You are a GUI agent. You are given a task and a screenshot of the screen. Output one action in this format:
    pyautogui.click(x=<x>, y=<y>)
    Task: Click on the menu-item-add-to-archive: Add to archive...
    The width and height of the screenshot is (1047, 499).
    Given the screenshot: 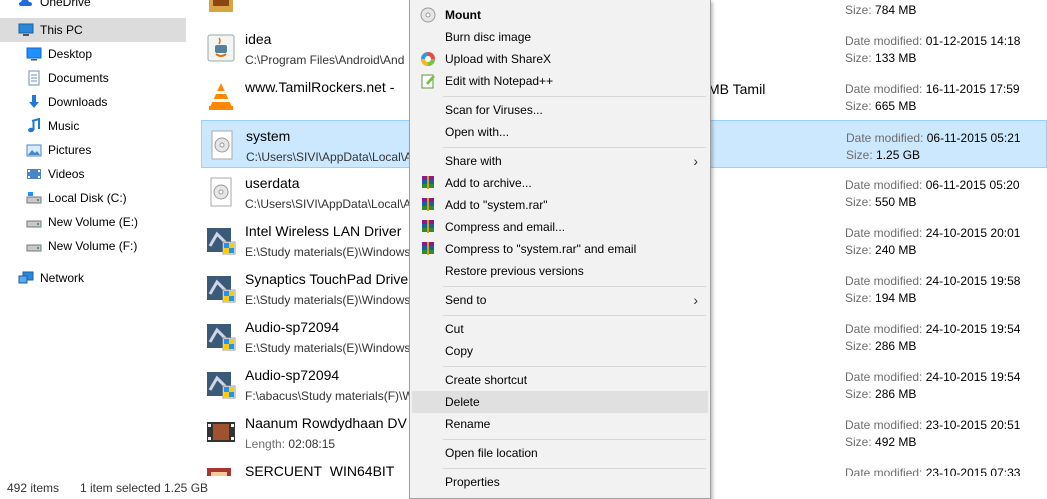 What is the action you would take?
    pyautogui.click(x=560, y=183)
    